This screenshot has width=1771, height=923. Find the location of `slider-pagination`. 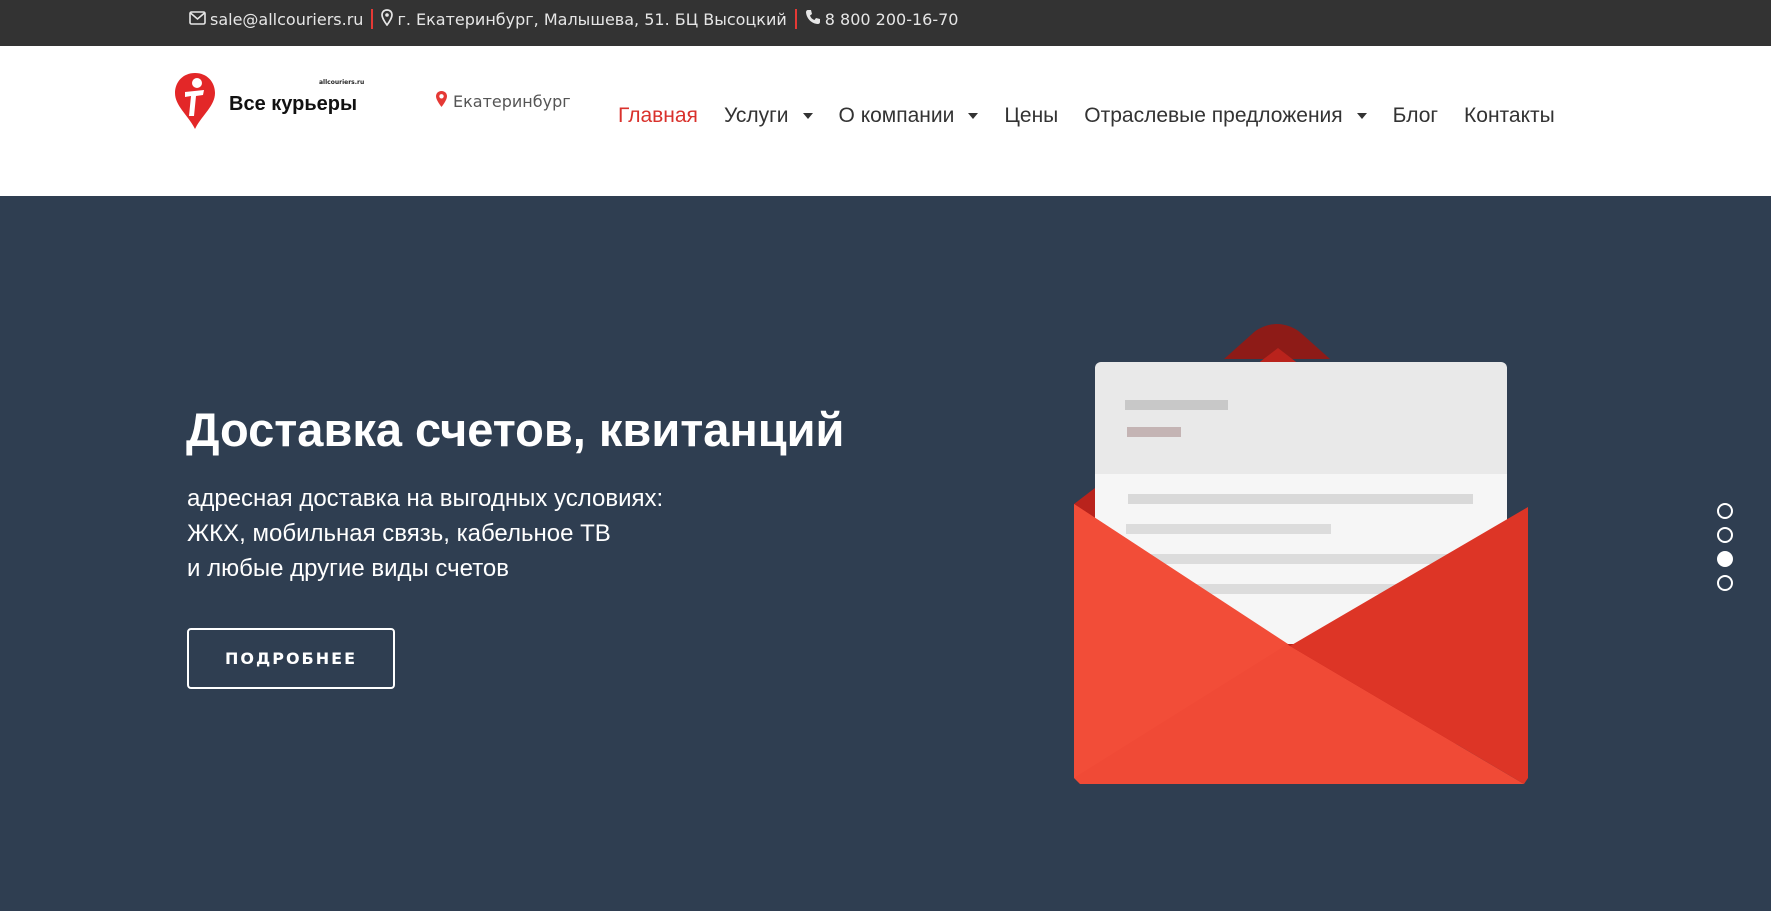

slider-pagination is located at coordinates (1728, 551).